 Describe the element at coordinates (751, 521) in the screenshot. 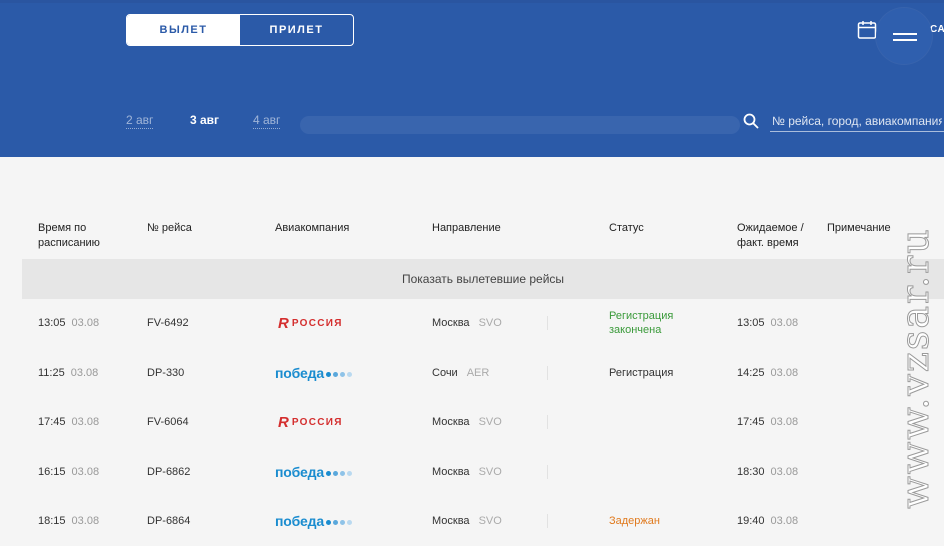

I see `expected-time: 19:40` at that location.